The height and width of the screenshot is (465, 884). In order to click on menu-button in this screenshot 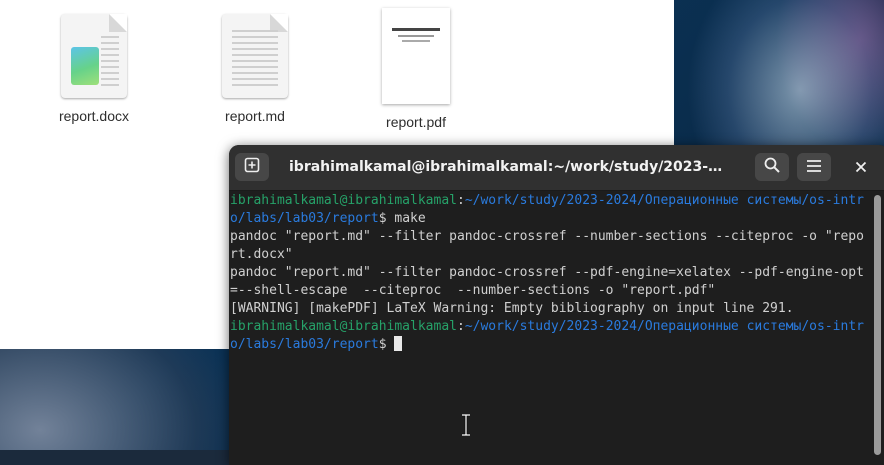, I will do `click(814, 167)`.